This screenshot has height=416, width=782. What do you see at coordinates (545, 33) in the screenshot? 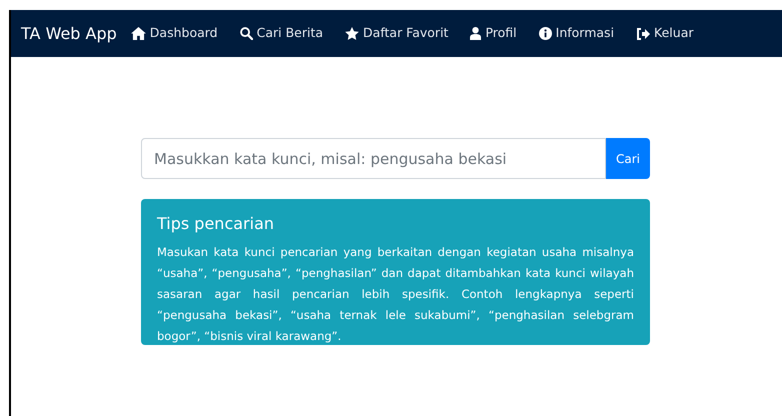
I see `info-icon` at bounding box center [545, 33].